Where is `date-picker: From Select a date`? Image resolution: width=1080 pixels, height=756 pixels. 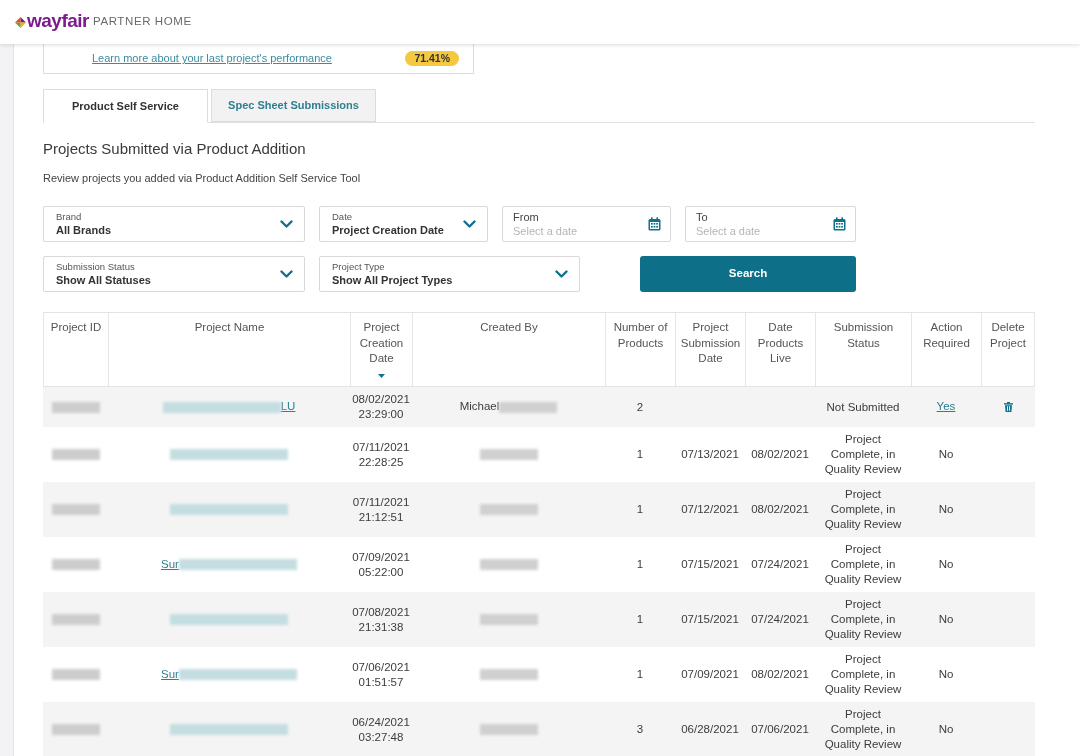 date-picker: From Select a date is located at coordinates (586, 224).